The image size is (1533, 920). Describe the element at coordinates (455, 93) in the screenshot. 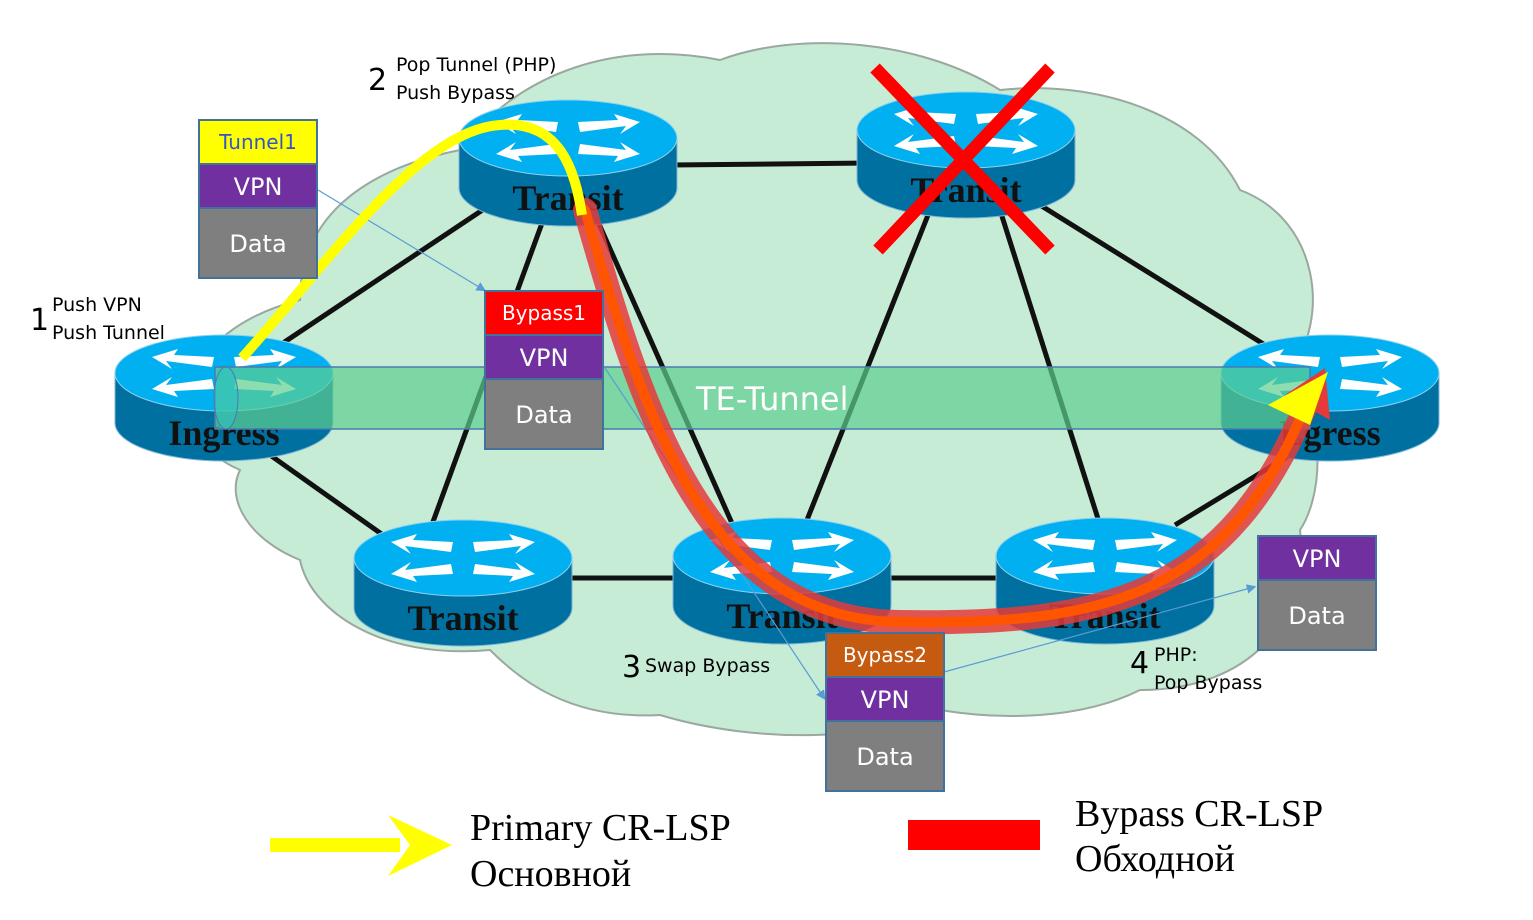

I see `svg-text: Push Bypass` at that location.